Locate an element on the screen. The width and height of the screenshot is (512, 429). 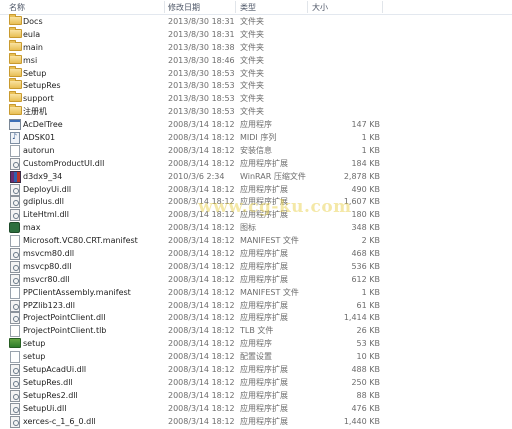
file-row: autorun 2008/3/14 18:12 安装信息 1 KB is located at coordinates (256, 151).